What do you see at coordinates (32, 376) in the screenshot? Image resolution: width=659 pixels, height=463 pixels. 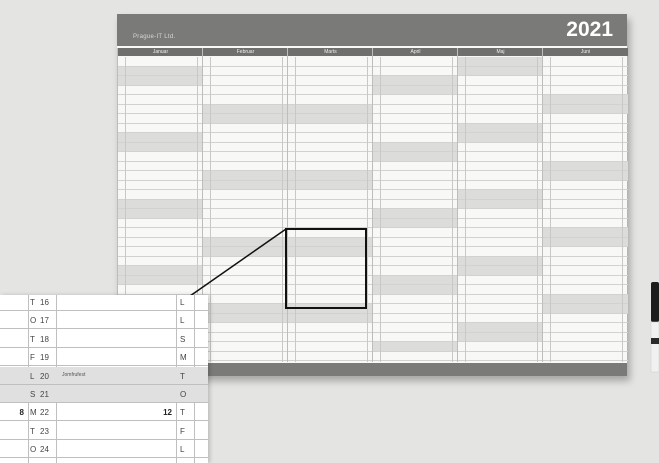 I see `weekday-letter: L` at bounding box center [32, 376].